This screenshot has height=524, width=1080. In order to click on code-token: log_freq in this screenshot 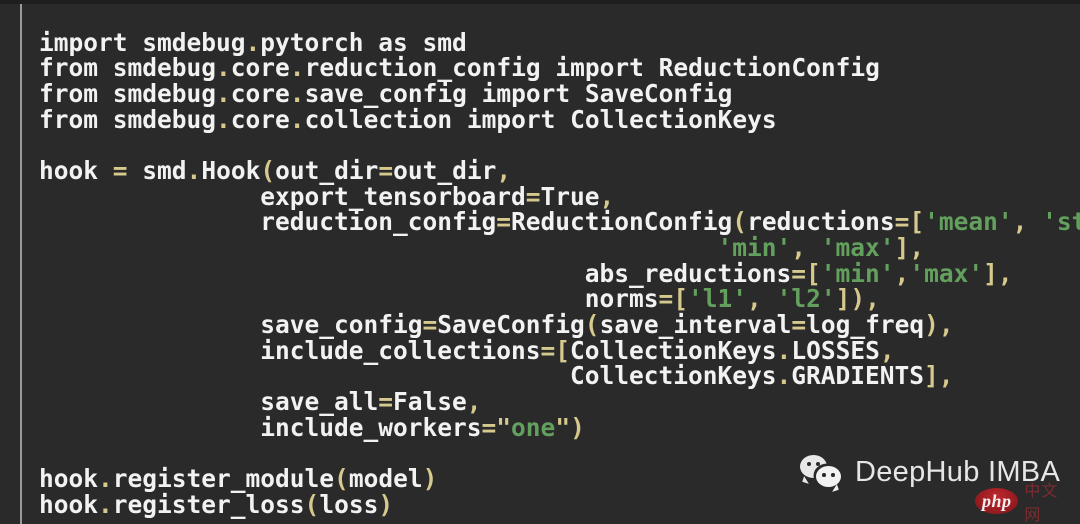, I will do `click(865, 325)`.